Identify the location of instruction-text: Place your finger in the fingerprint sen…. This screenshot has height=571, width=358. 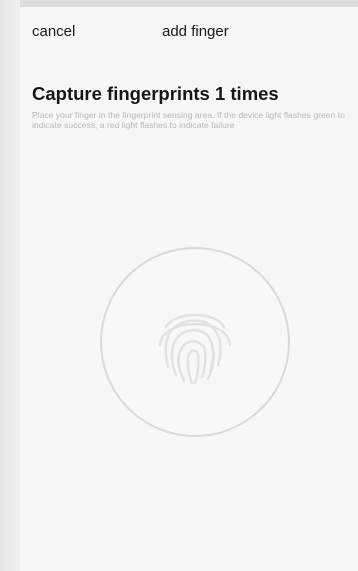
(188, 120).